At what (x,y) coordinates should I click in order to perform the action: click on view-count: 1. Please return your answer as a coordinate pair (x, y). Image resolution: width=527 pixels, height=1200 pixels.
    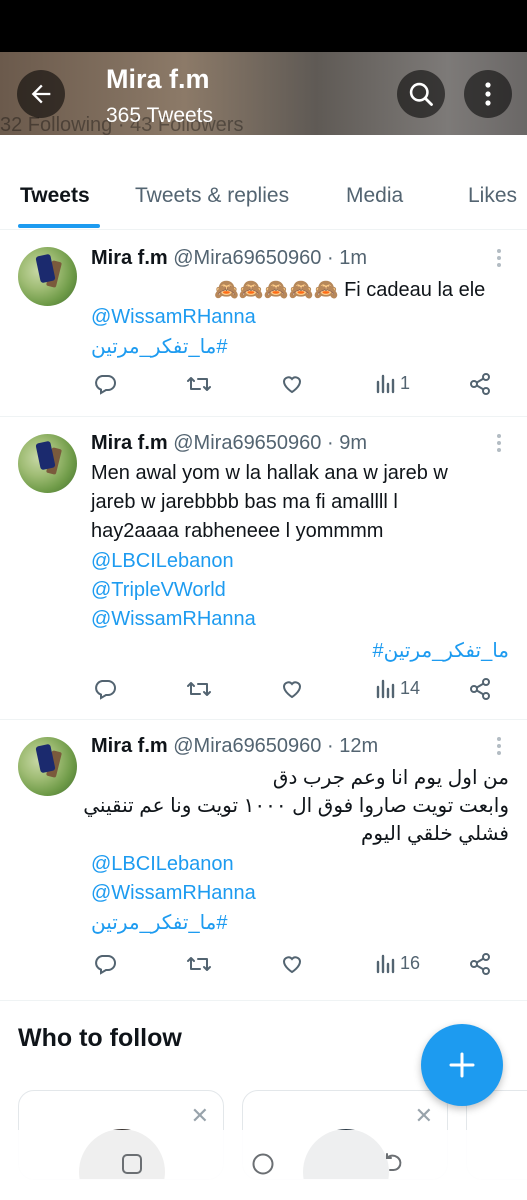
    Looking at the image, I should click on (405, 382).